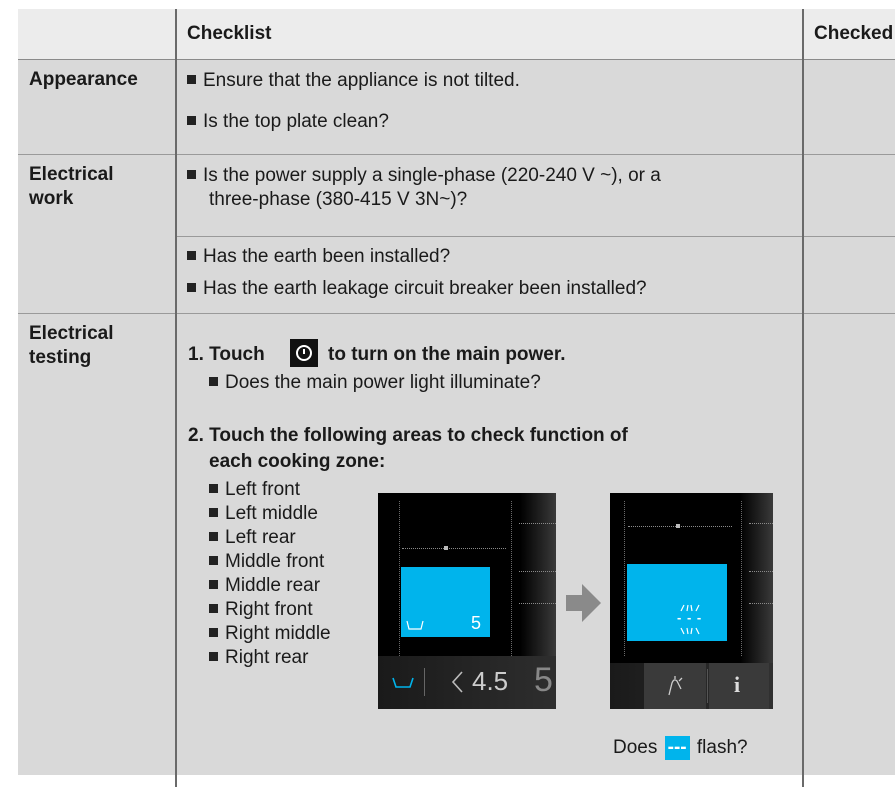 This screenshot has height=787, width=895. I want to click on list-item: Right front, so click(261, 610).